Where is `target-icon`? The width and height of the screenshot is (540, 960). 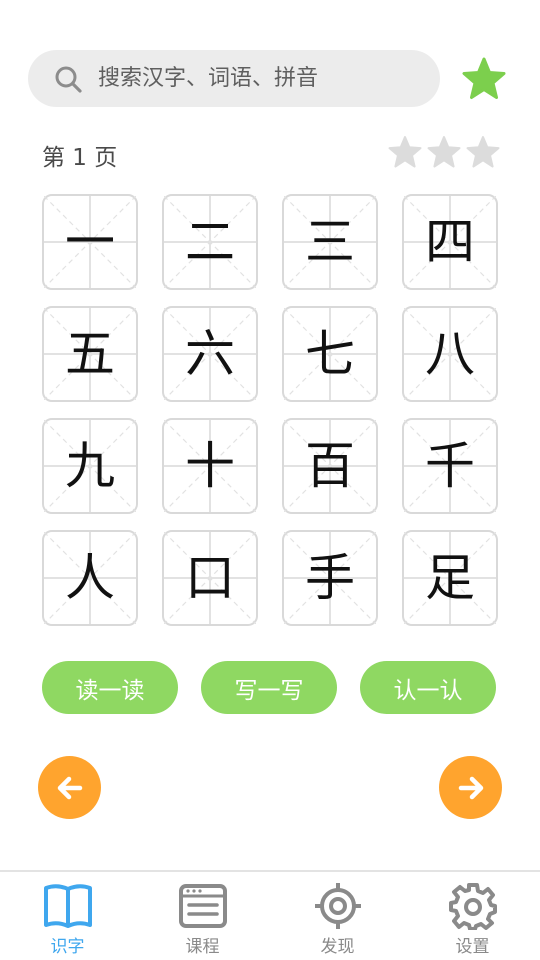 target-icon is located at coordinates (337, 906).